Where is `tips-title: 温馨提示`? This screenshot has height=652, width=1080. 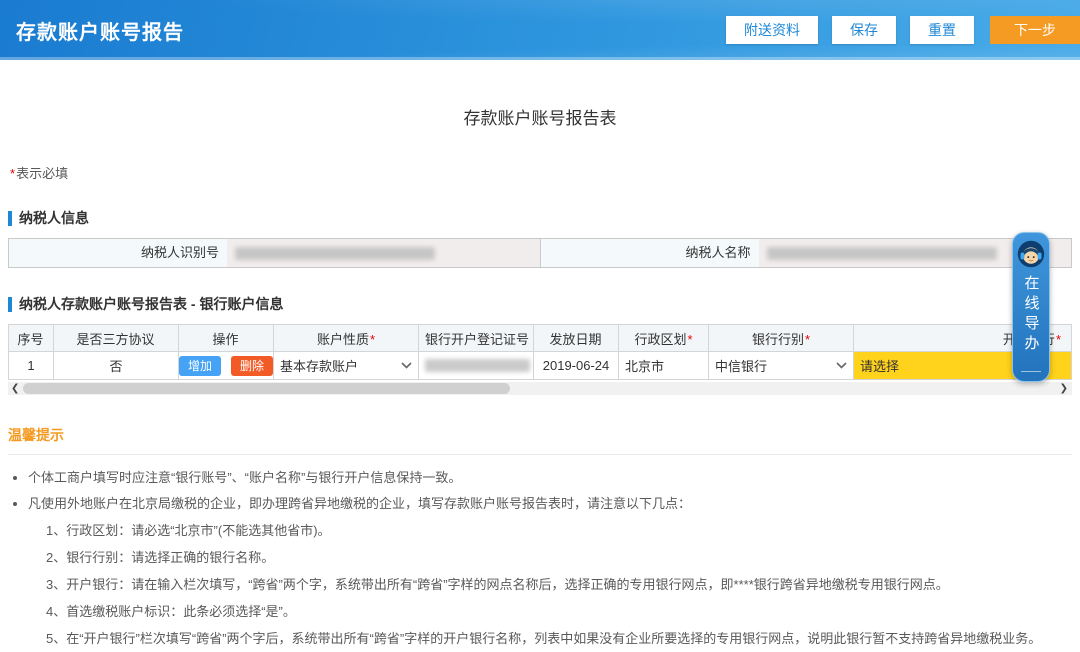
tips-title: 温馨提示 is located at coordinates (36, 435).